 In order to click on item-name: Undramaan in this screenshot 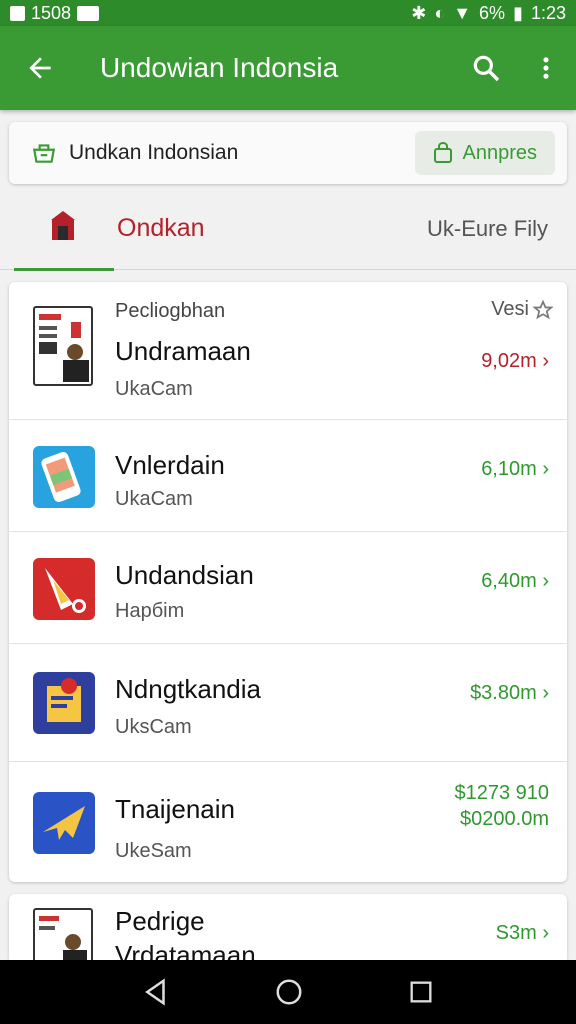, I will do `click(183, 351)`.